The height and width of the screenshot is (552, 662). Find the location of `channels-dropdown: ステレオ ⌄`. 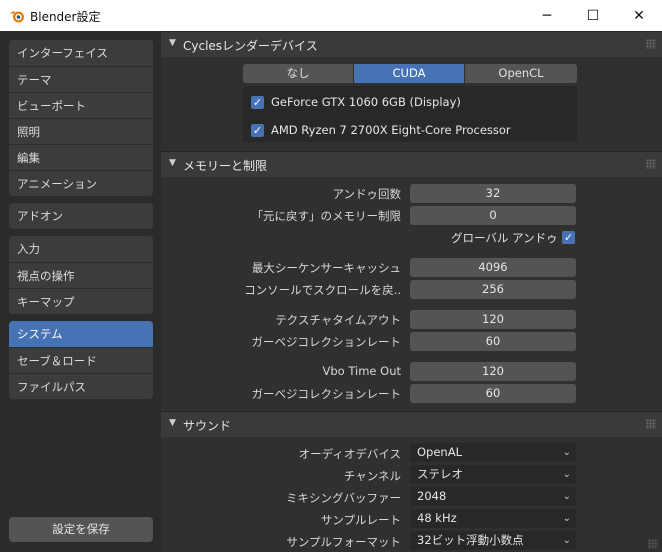

channels-dropdown: ステレオ ⌄ is located at coordinates (493, 474).